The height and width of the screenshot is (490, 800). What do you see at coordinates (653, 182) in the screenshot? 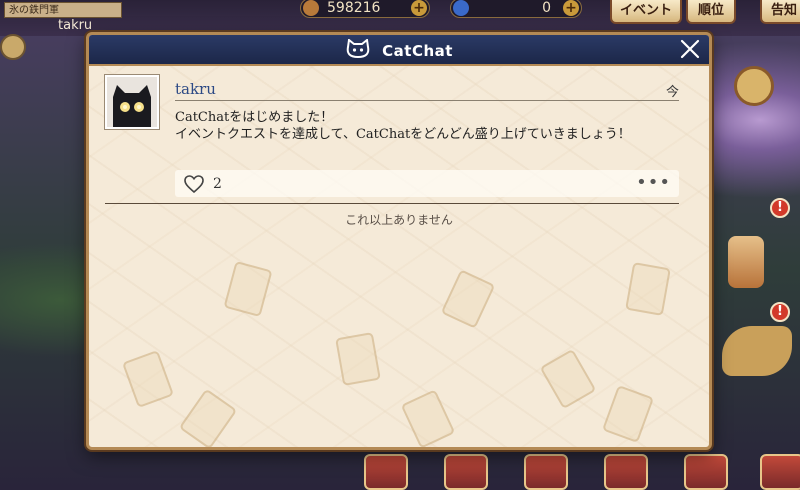
I see `more-options-button: •••` at bounding box center [653, 182].